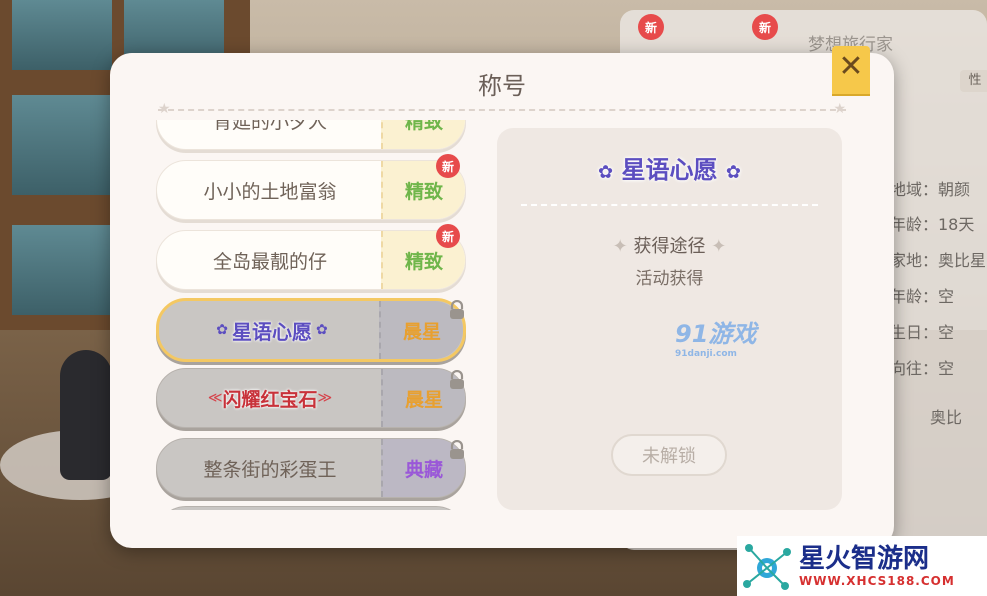 This screenshot has height=596, width=987. Describe the element at coordinates (864, 559) in the screenshot. I see `brand-name: 星火智游网` at that location.